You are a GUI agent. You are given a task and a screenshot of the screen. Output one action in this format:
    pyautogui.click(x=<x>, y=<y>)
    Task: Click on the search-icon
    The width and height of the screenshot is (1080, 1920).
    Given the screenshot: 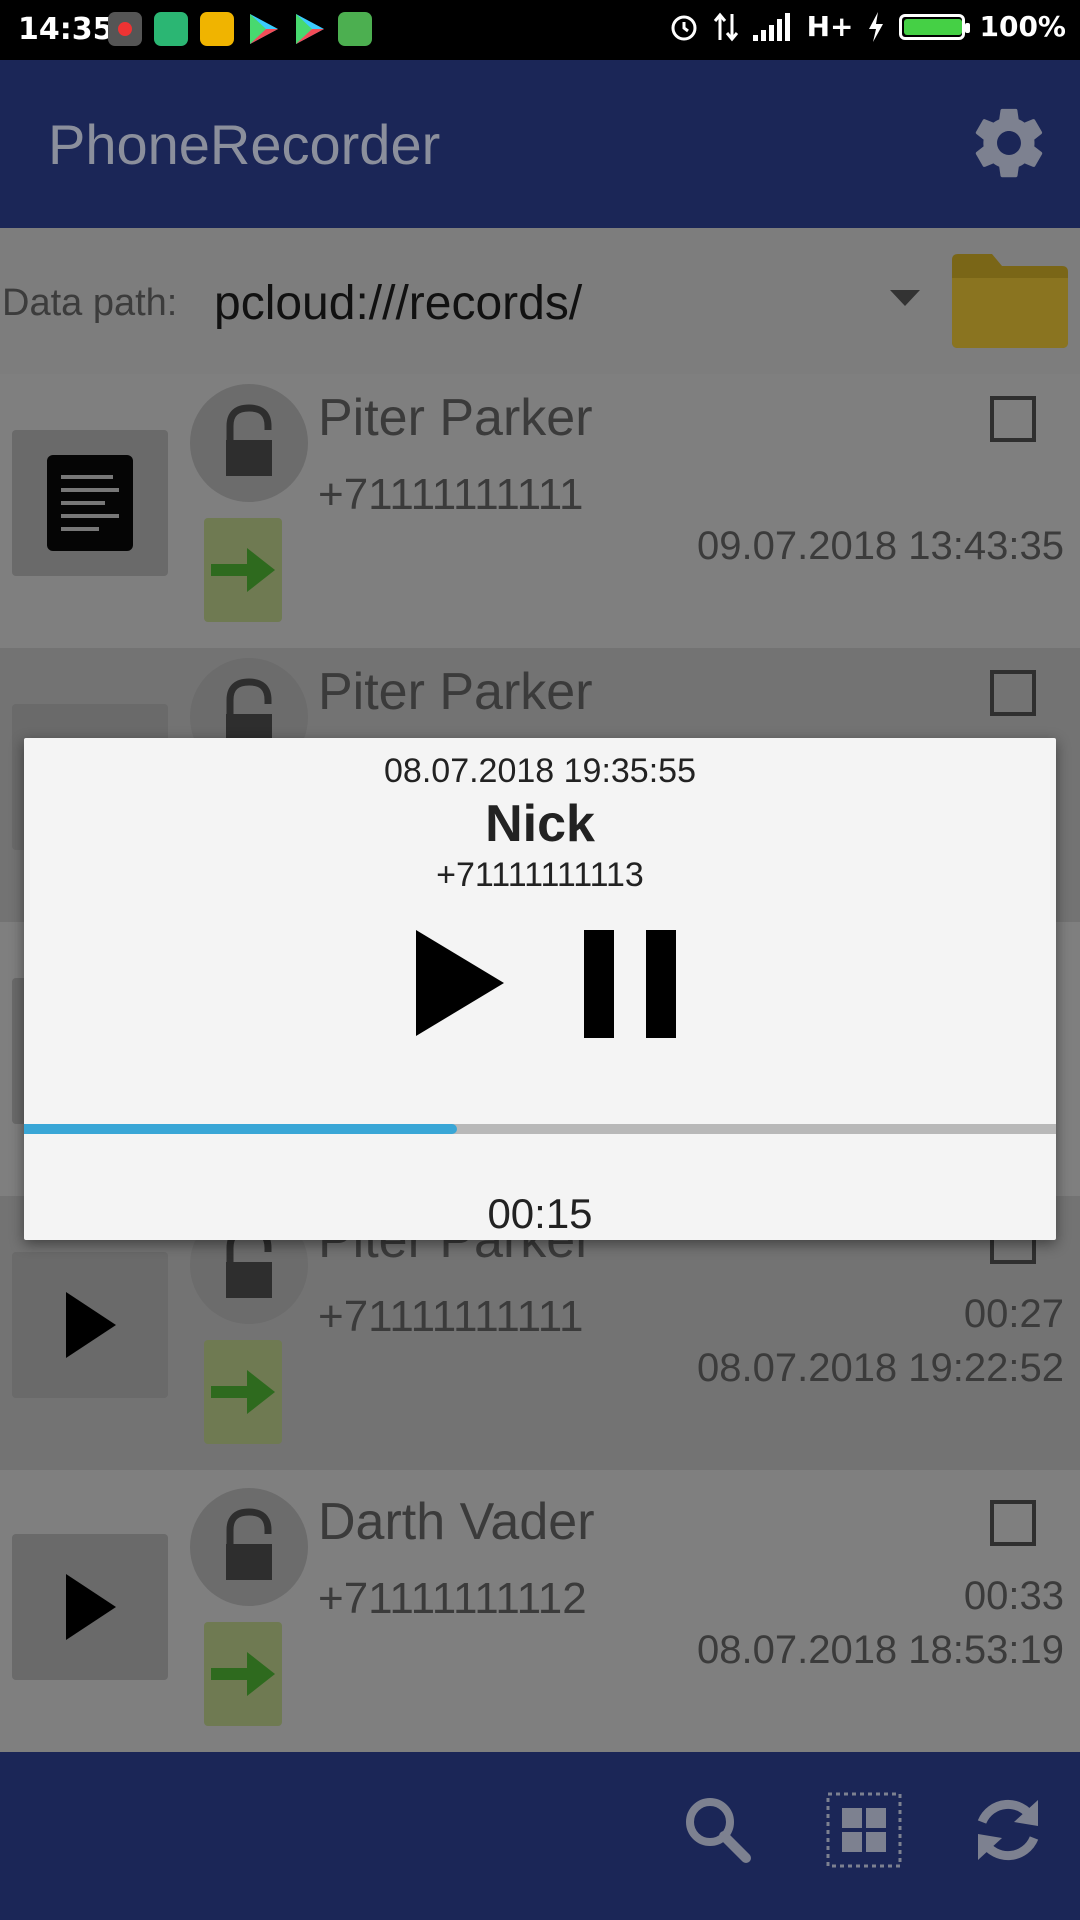 What is the action you would take?
    pyautogui.click(x=718, y=1830)
    